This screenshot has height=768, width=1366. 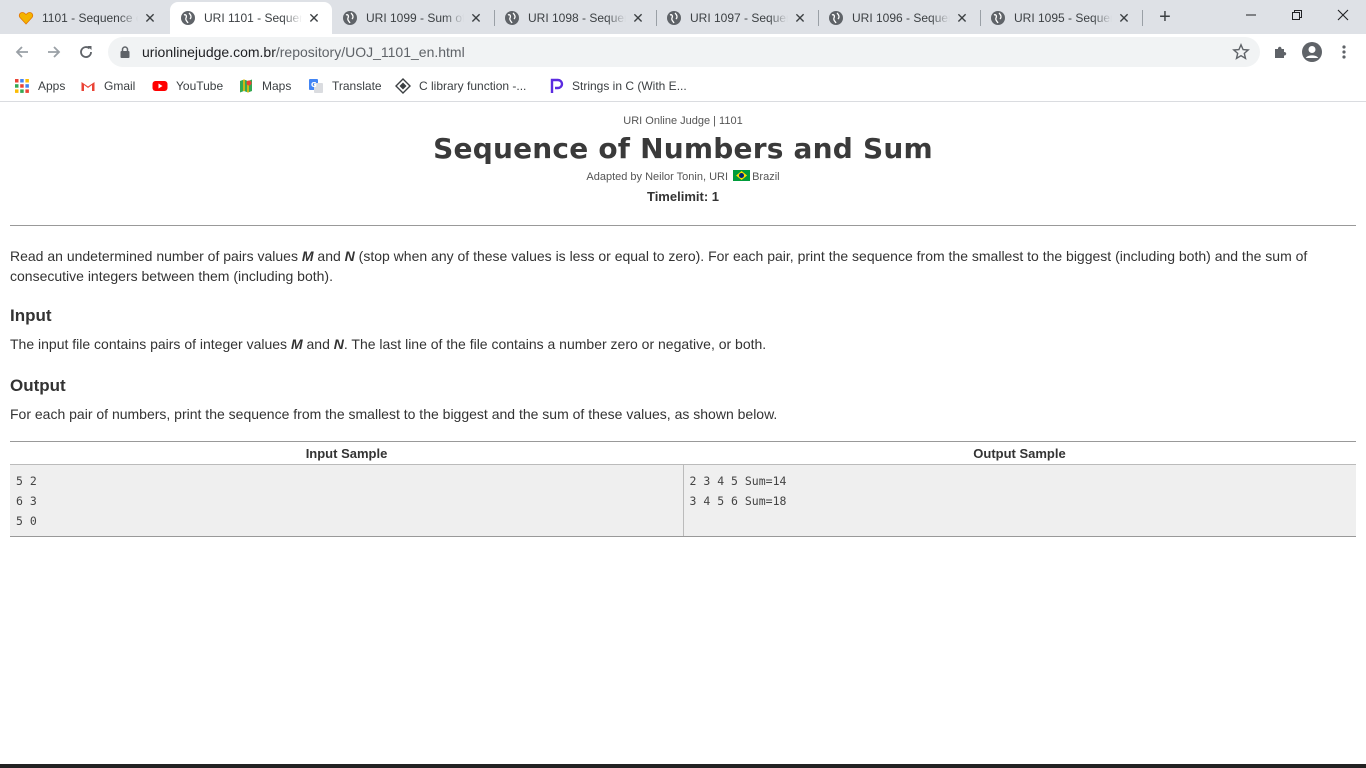 I want to click on arrow-right-icon, so click(x=54, y=52).